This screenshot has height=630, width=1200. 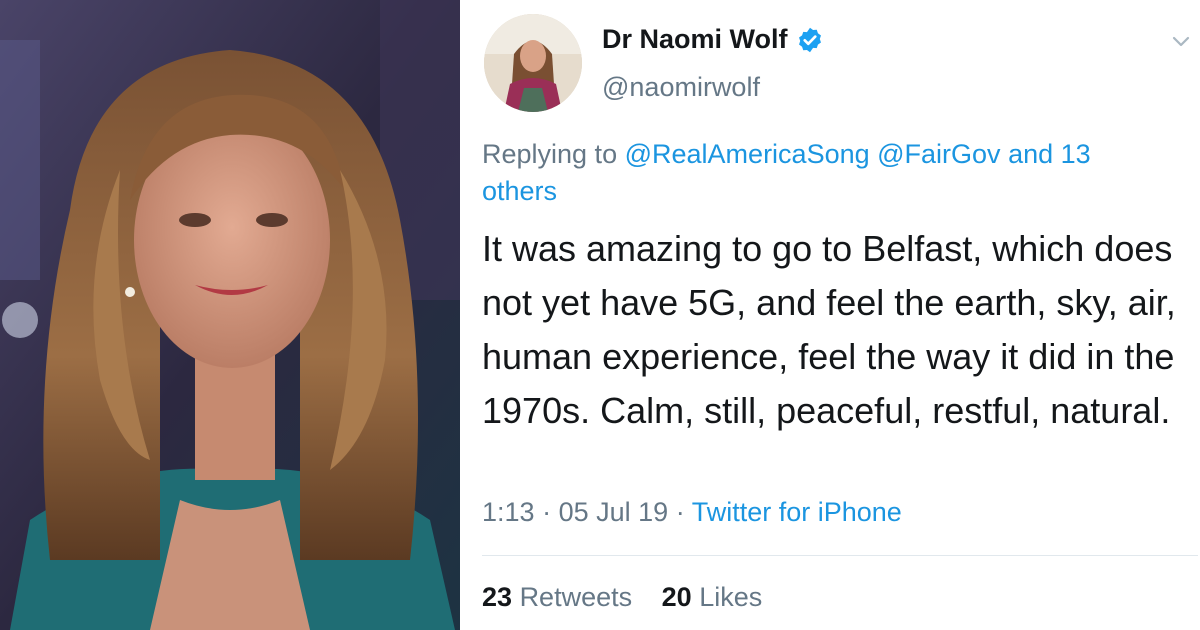 I want to click on likes-label: Likes, so click(x=731, y=597).